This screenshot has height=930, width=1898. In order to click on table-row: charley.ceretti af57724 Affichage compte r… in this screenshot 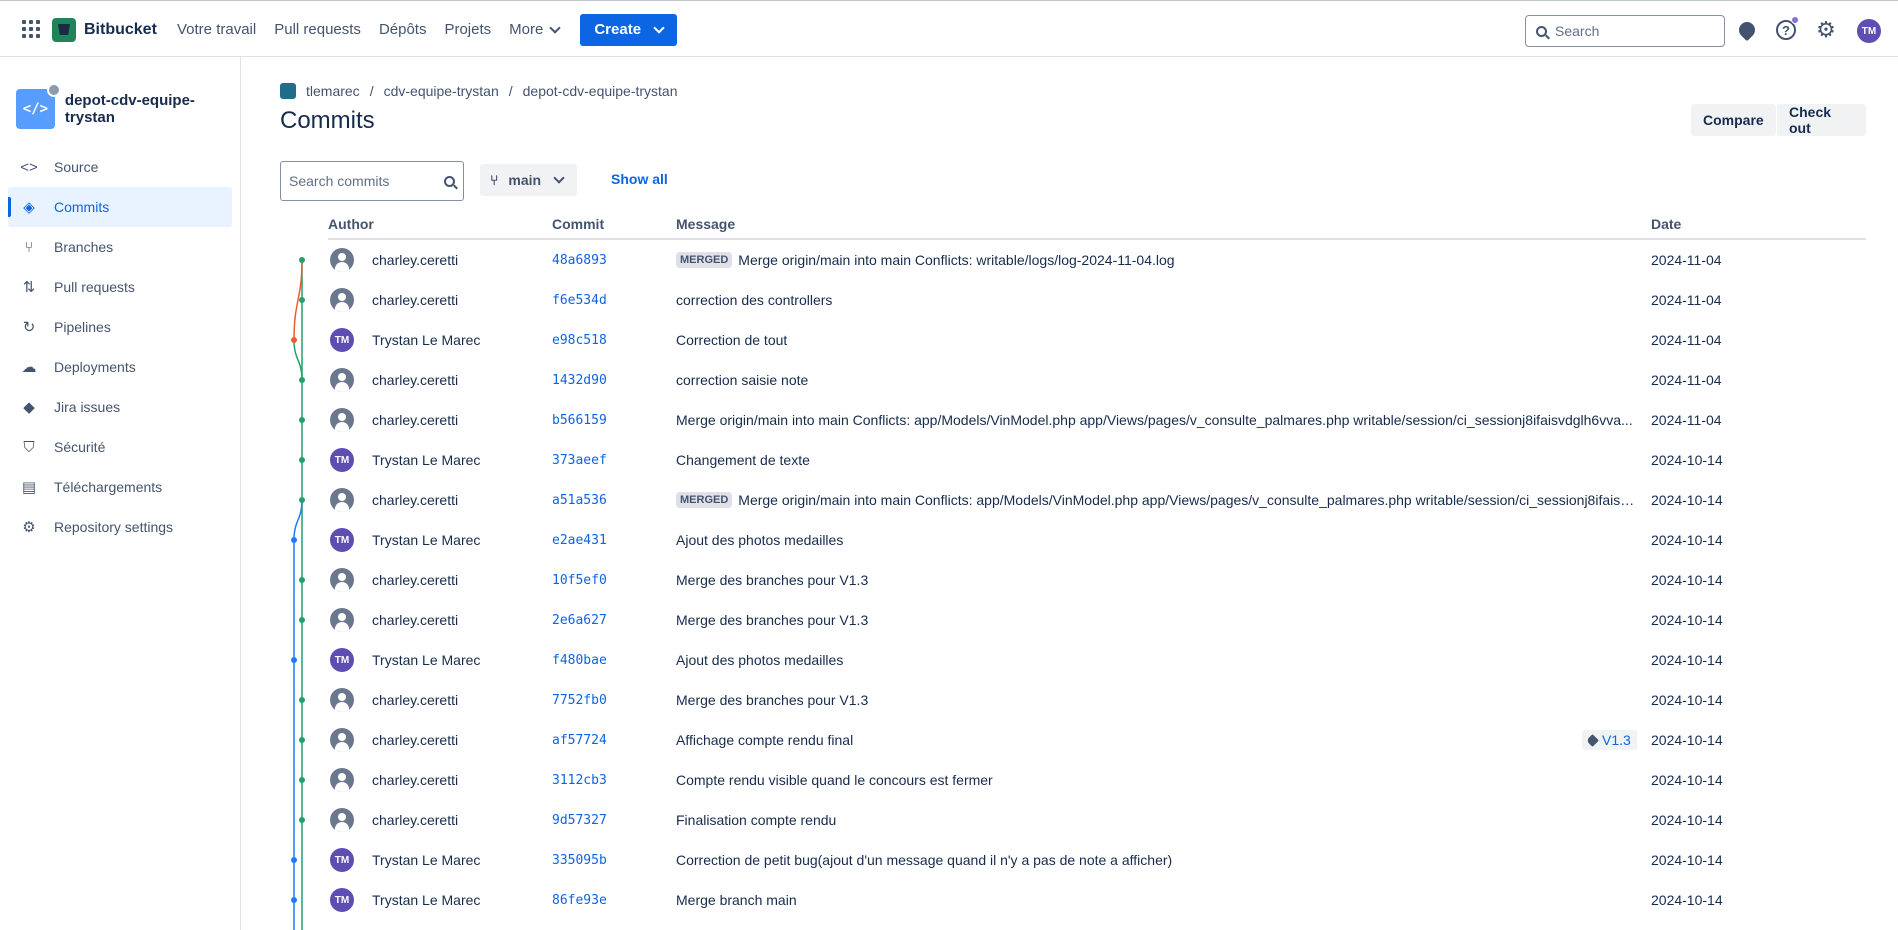, I will do `click(1073, 740)`.